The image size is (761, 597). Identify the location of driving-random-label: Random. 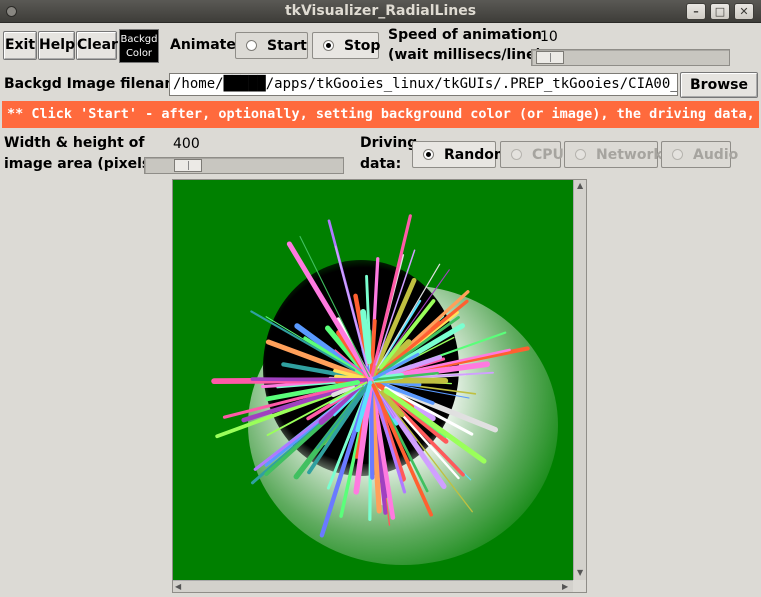
(476, 154).